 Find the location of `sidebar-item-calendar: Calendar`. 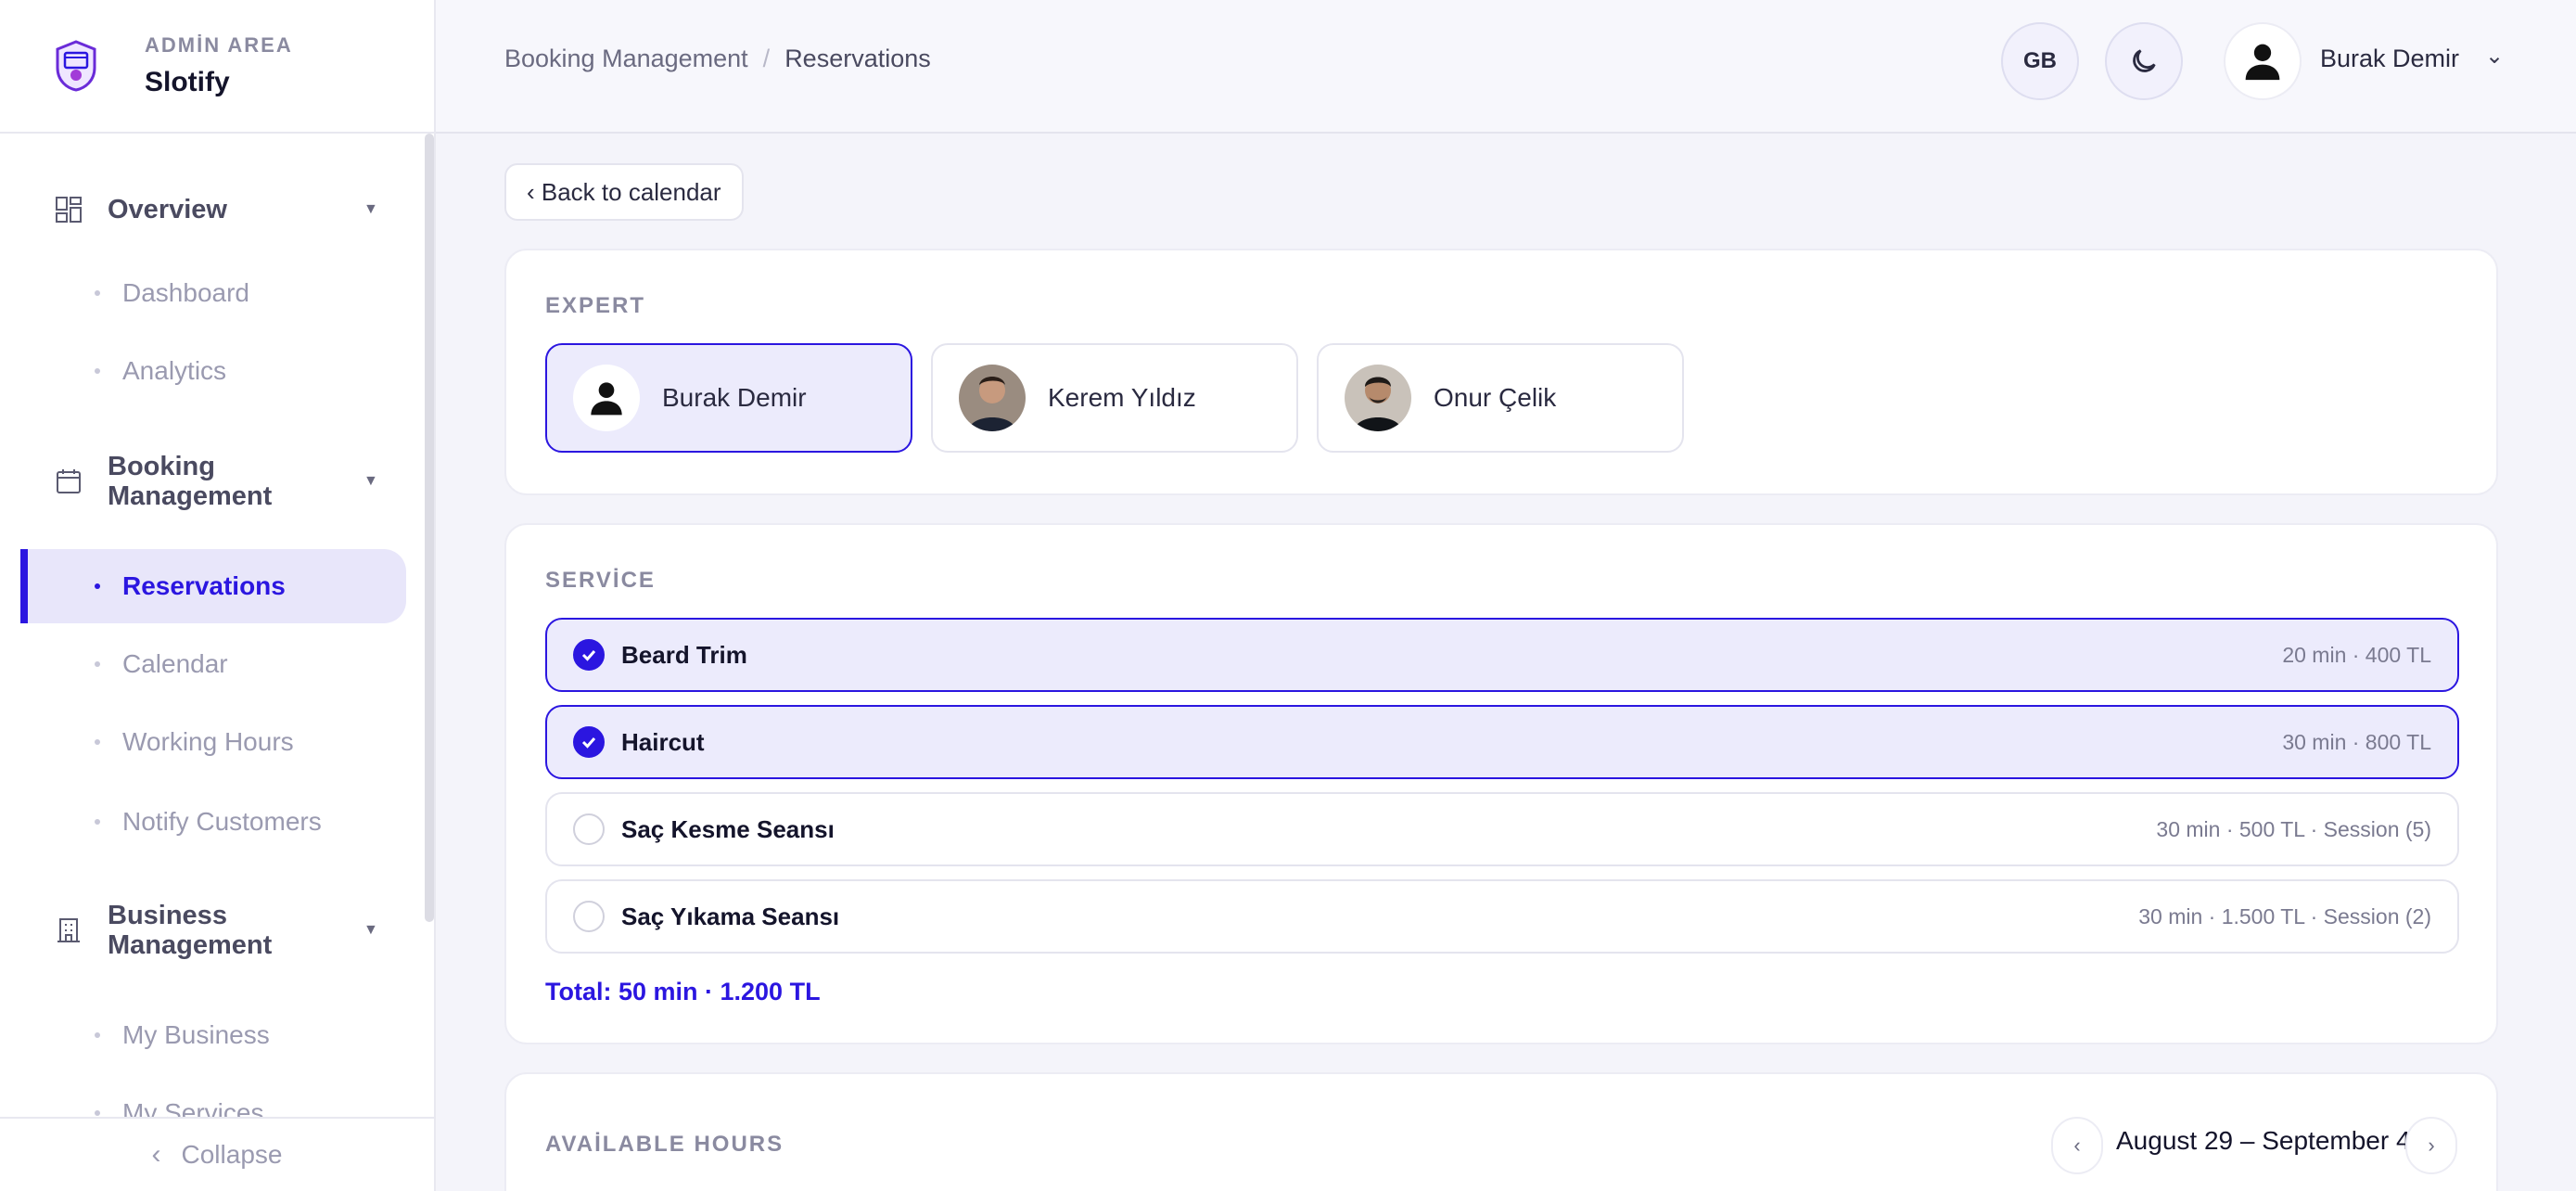

sidebar-item-calendar: Calendar is located at coordinates (203, 664).